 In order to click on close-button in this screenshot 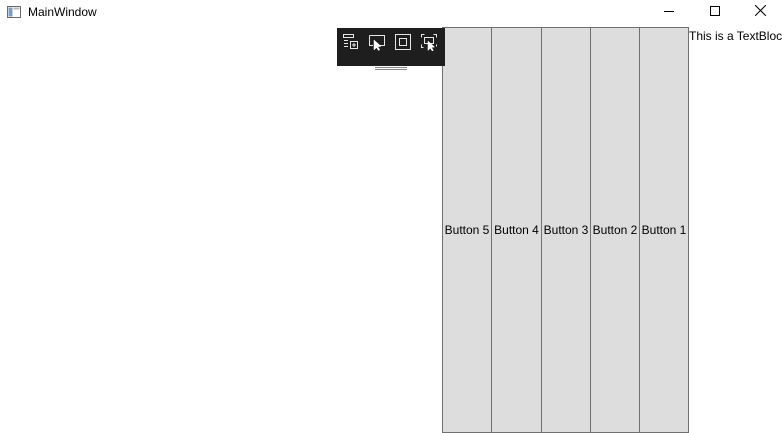, I will do `click(759, 12)`.